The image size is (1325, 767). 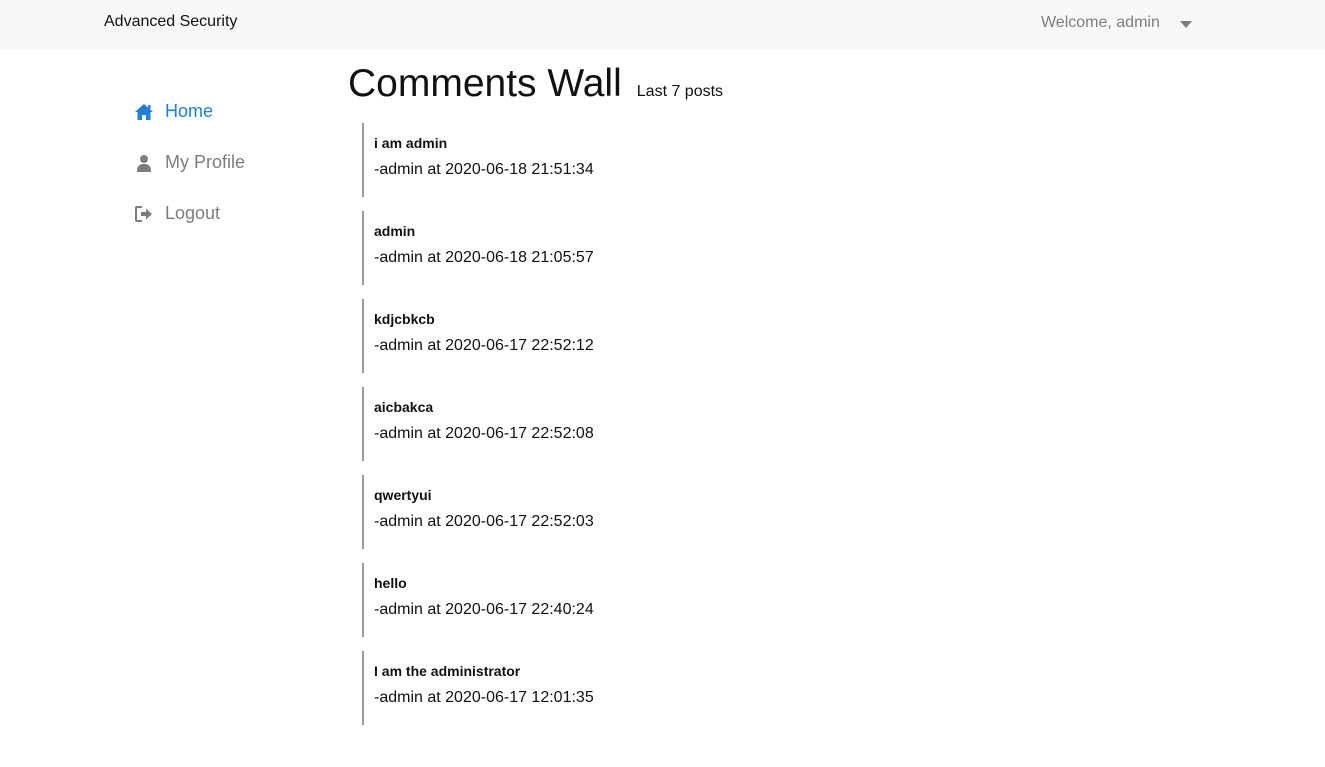 I want to click on post-item: kdjcbkcb -admin at 2020-06-17 22:52:12, so click(x=542, y=336).